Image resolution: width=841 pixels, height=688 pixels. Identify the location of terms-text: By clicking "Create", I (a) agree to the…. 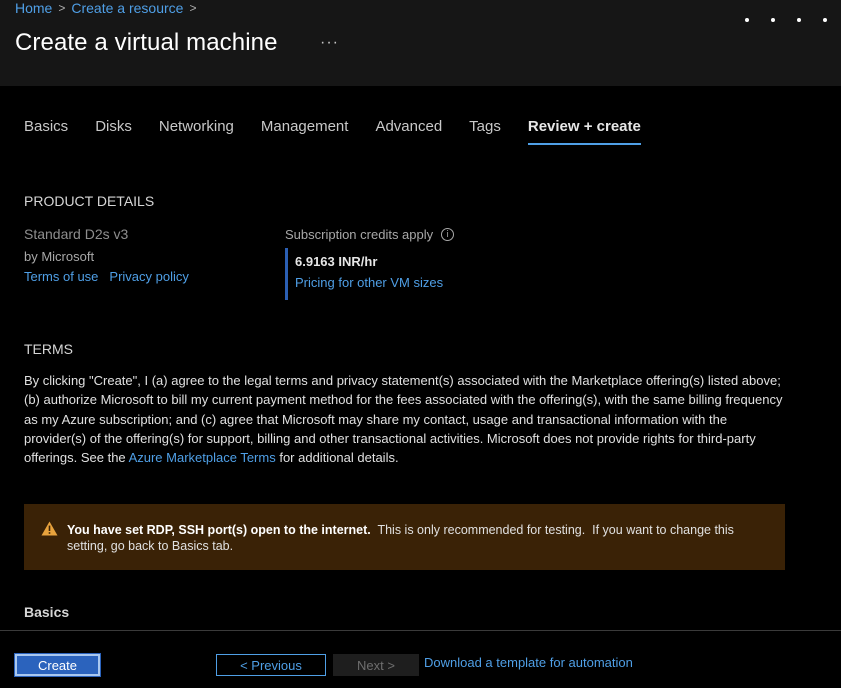
(404, 419).